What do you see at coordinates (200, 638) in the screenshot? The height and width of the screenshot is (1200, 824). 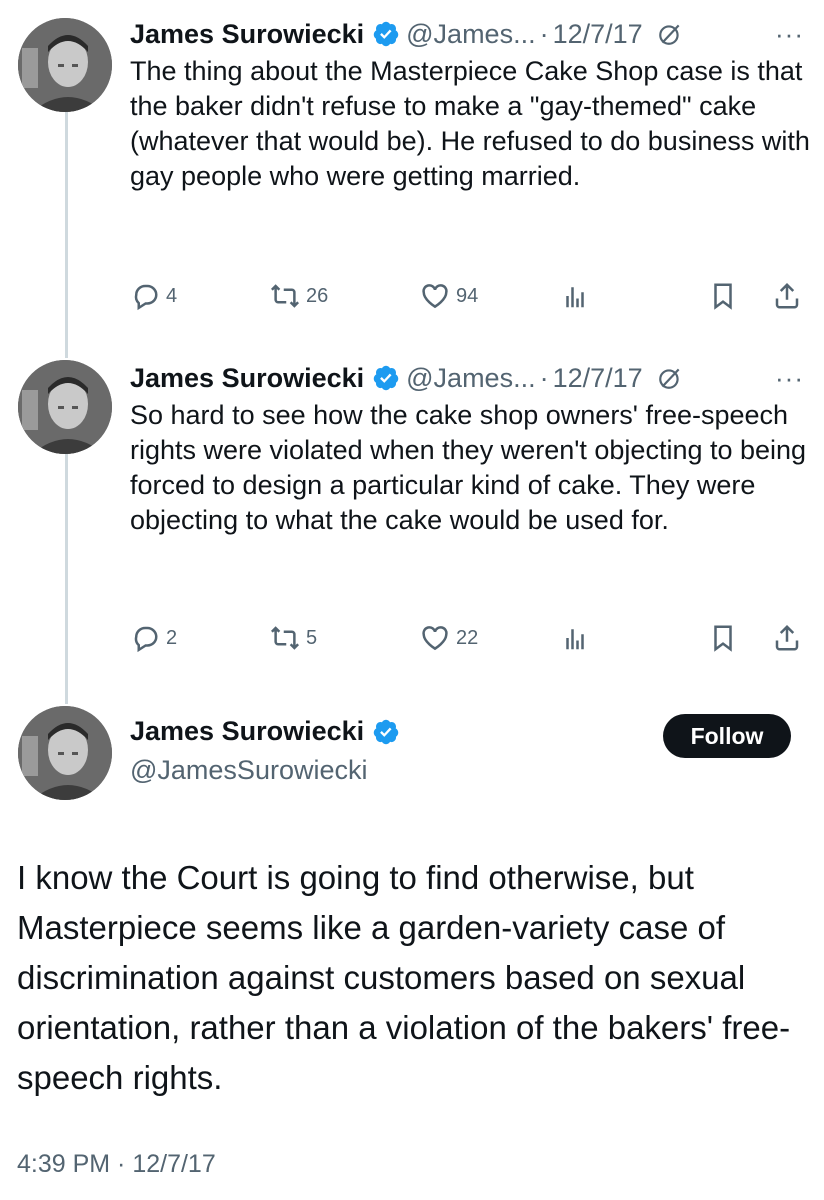 I see `reply-button: 2` at bounding box center [200, 638].